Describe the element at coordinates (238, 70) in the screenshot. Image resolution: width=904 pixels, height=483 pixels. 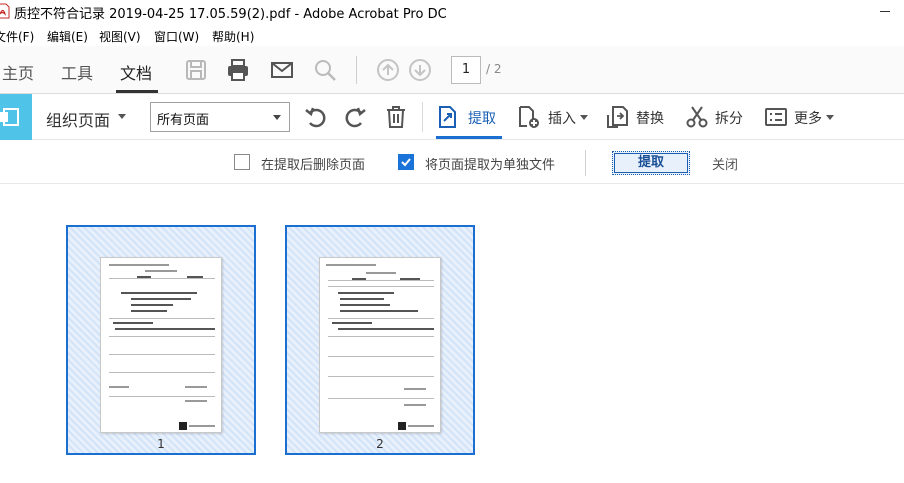
I see `print-icon` at that location.